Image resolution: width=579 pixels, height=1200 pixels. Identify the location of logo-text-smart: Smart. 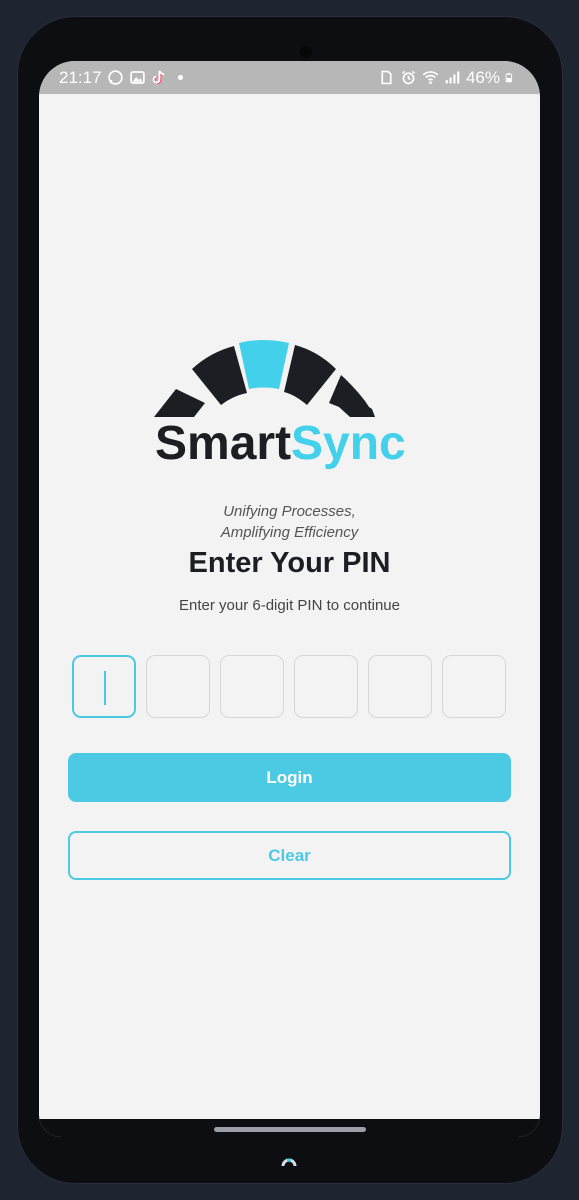
(223, 443).